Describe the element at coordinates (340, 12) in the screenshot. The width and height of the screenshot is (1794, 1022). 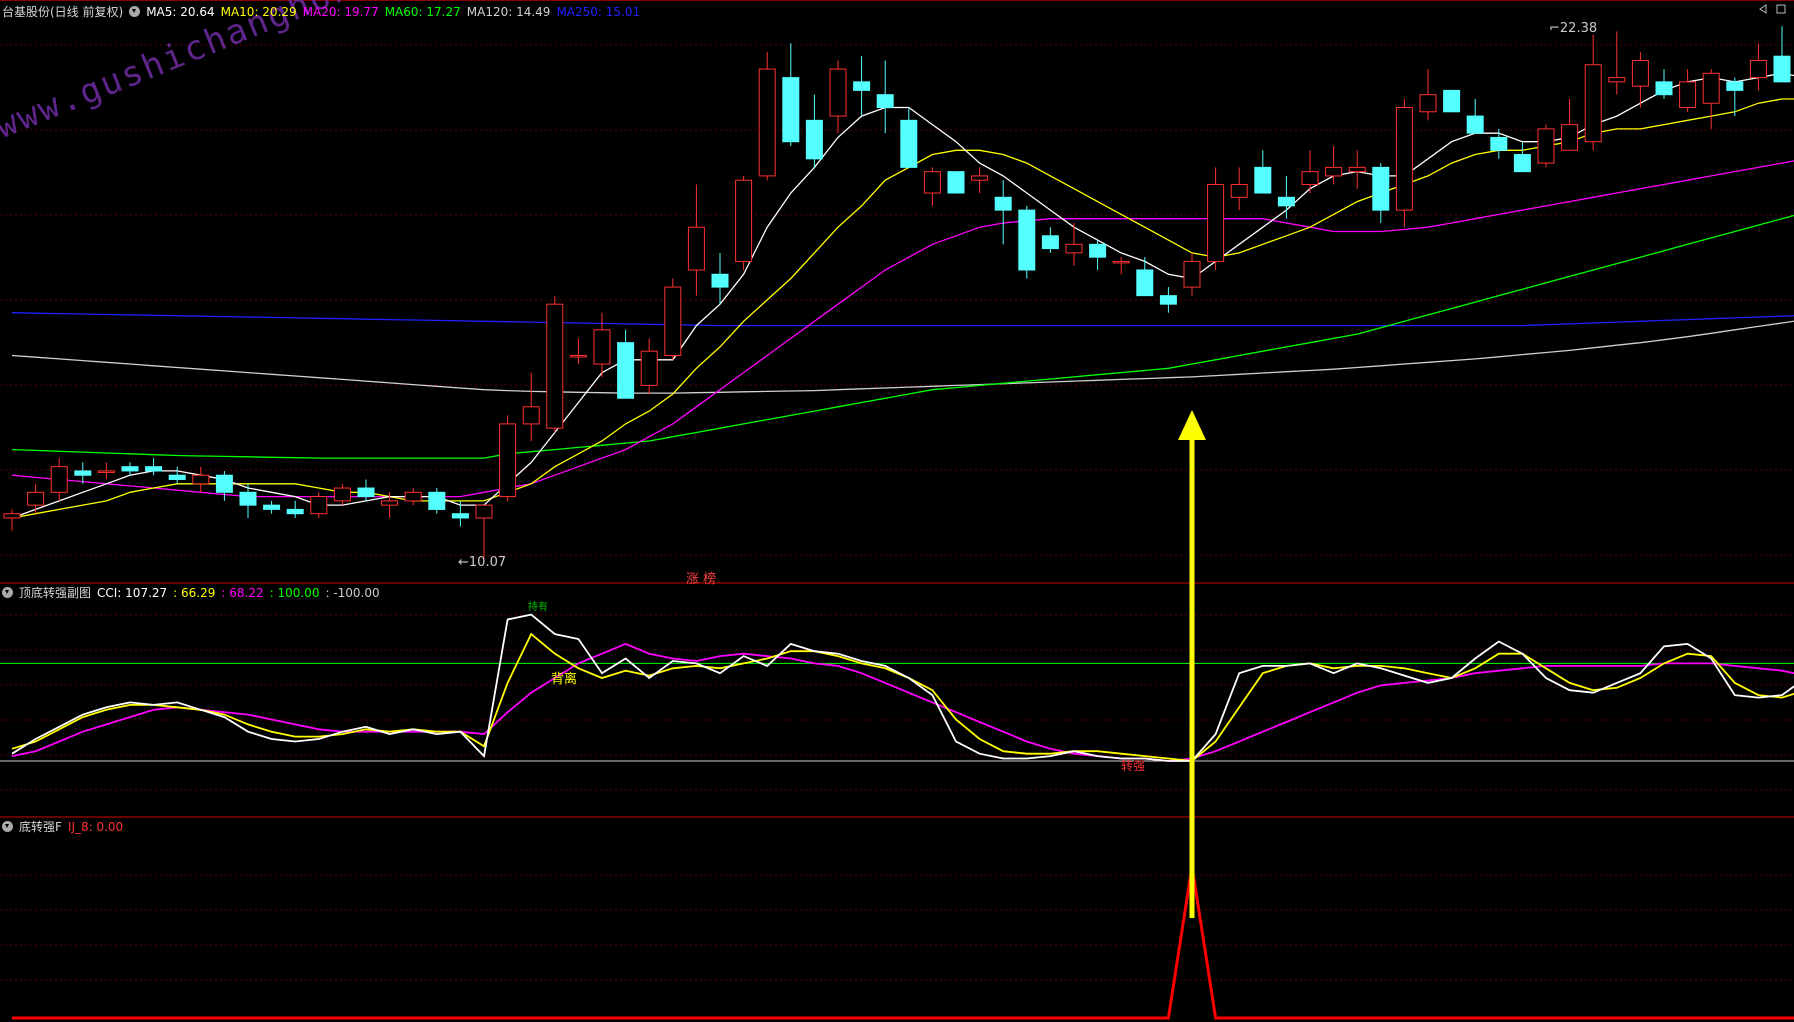
I see `ma20-label: MA20: 19.77` at that location.